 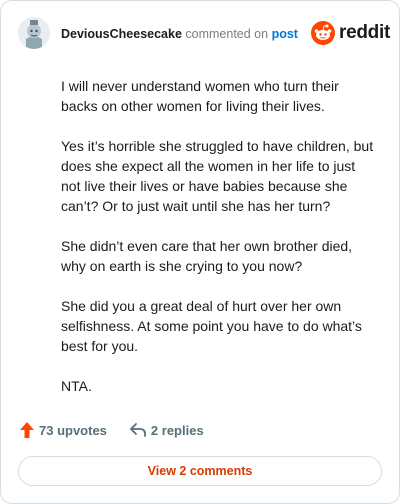 I want to click on upvote-arrow-icon, so click(x=27, y=430).